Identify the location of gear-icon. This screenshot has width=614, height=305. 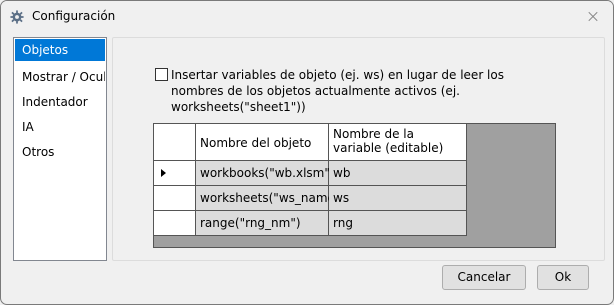
(17, 17).